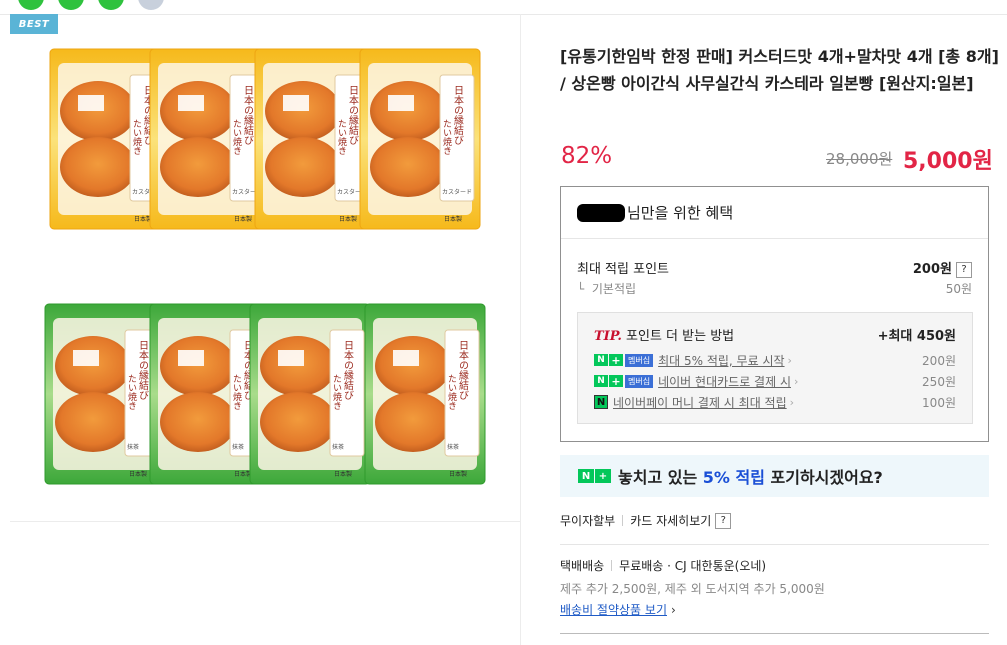 The height and width of the screenshot is (645, 1007). I want to click on package-label: カスタード, so click(457, 192).